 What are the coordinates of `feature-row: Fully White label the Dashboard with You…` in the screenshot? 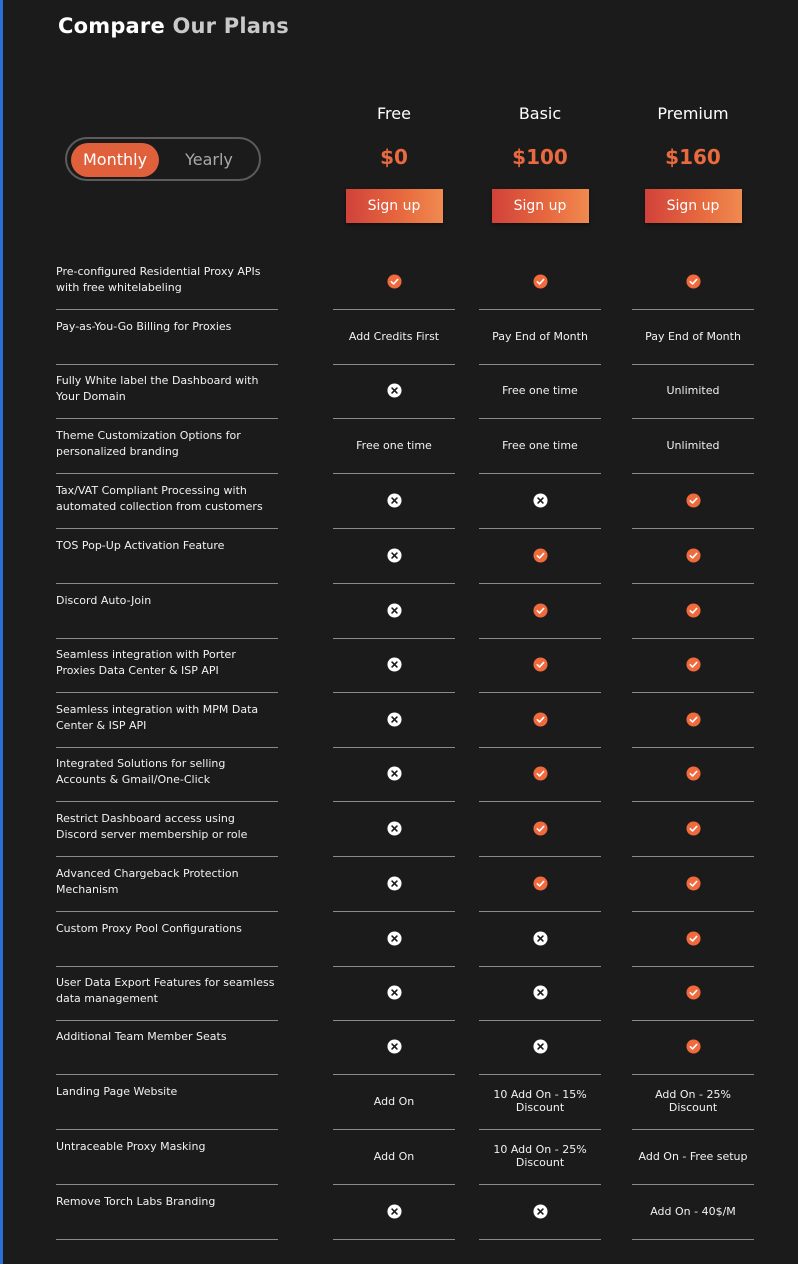 It's located at (399, 391).